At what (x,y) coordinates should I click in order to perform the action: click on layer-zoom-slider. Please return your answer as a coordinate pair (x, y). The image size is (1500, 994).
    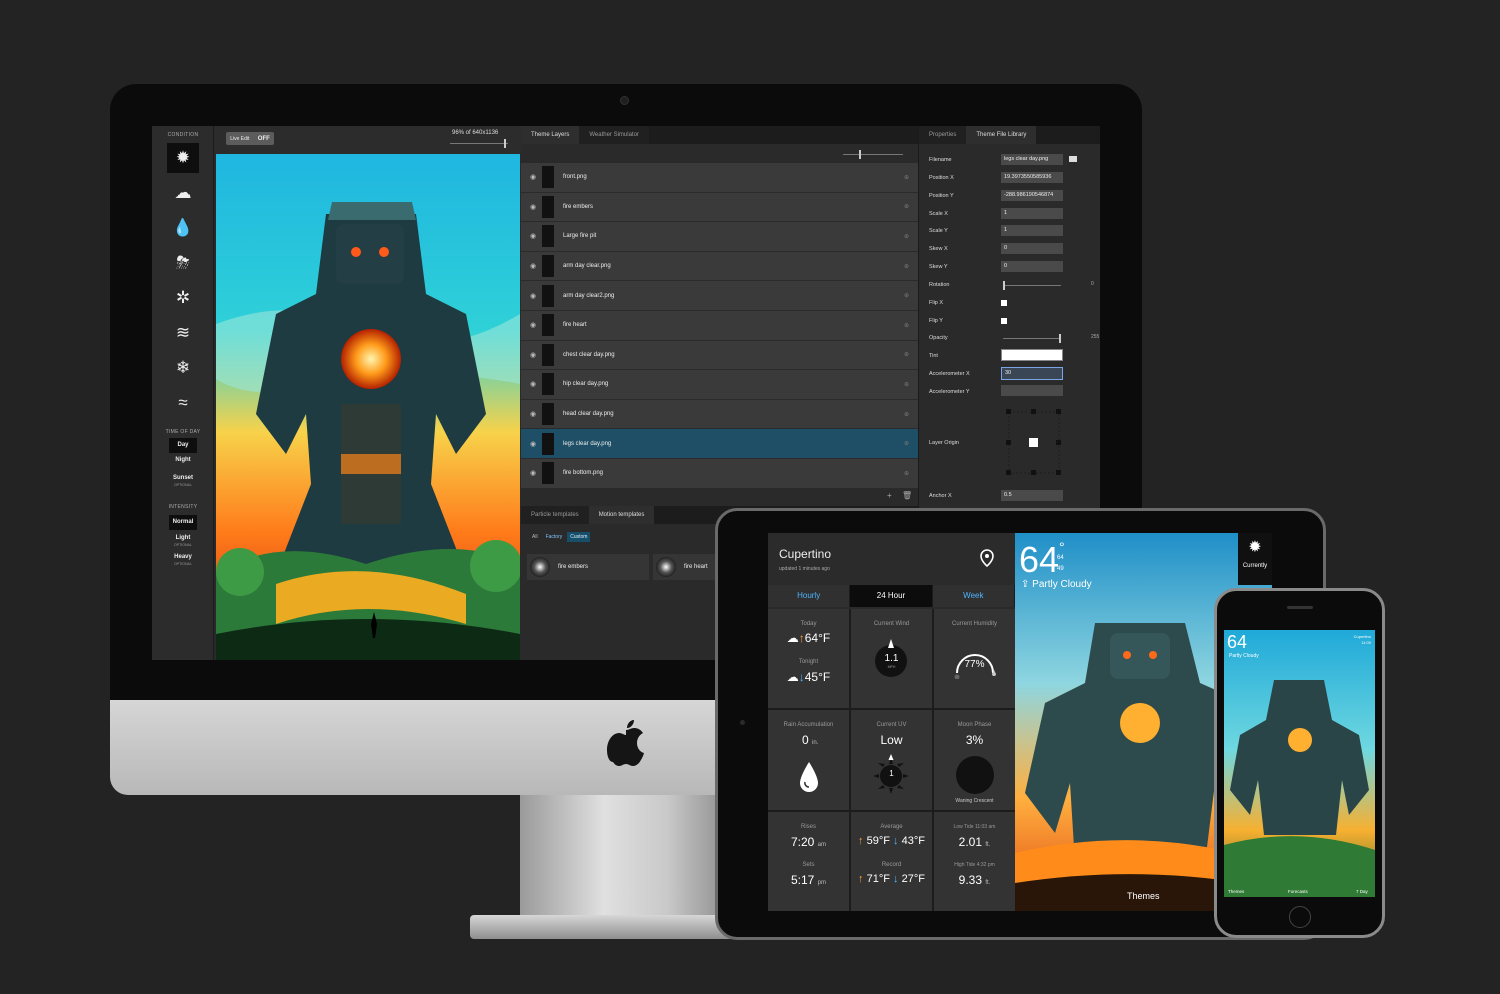
    Looking at the image, I should click on (873, 154).